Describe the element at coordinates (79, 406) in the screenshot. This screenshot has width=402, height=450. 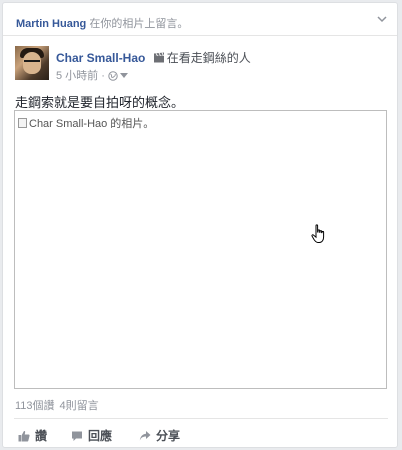
I see `comments-count-link: 4則留言` at that location.